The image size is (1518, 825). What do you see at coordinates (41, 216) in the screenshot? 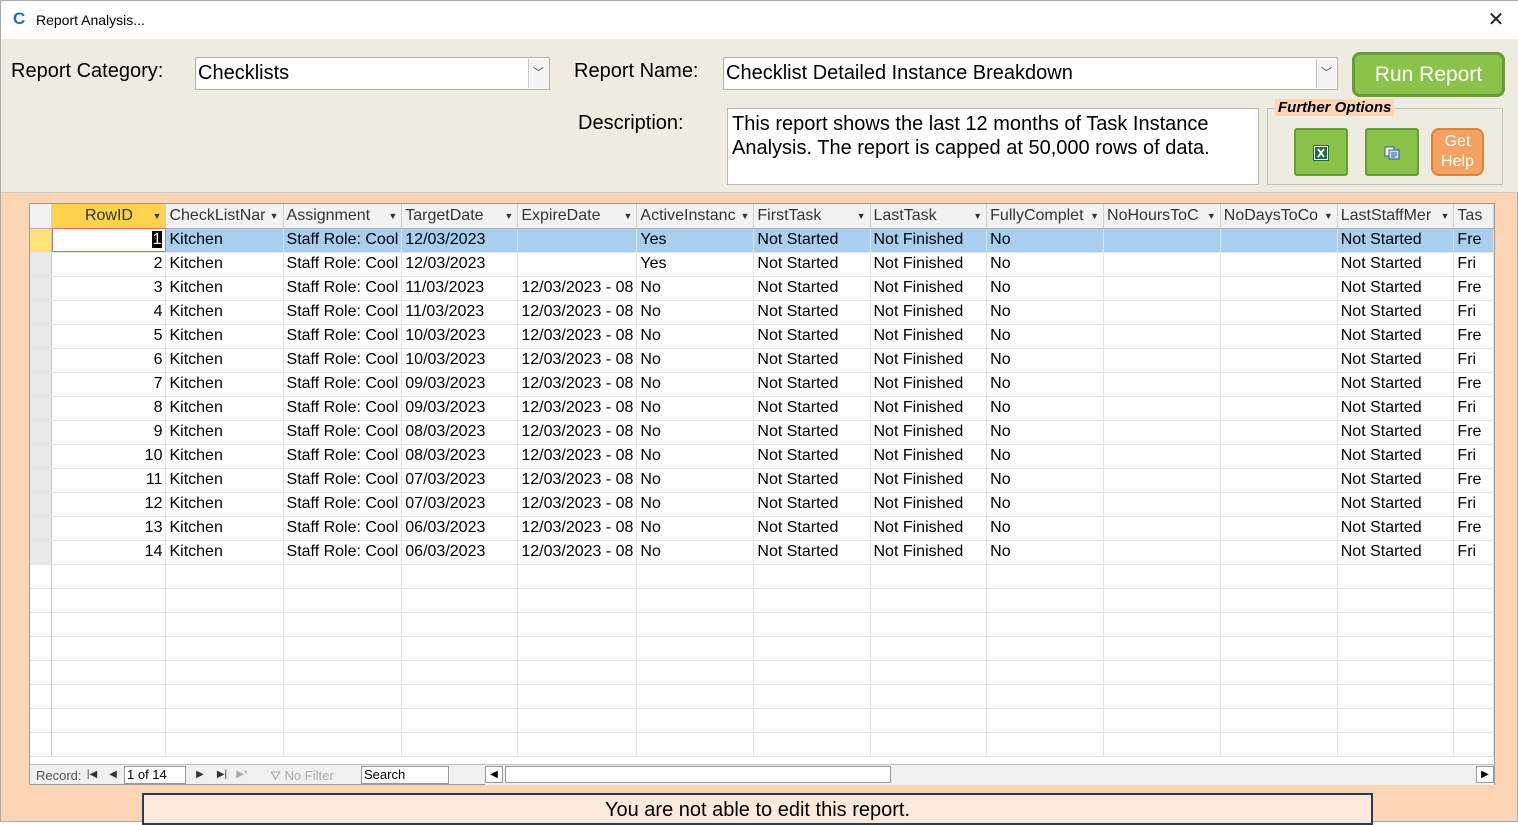
I see `select-all-corner` at bounding box center [41, 216].